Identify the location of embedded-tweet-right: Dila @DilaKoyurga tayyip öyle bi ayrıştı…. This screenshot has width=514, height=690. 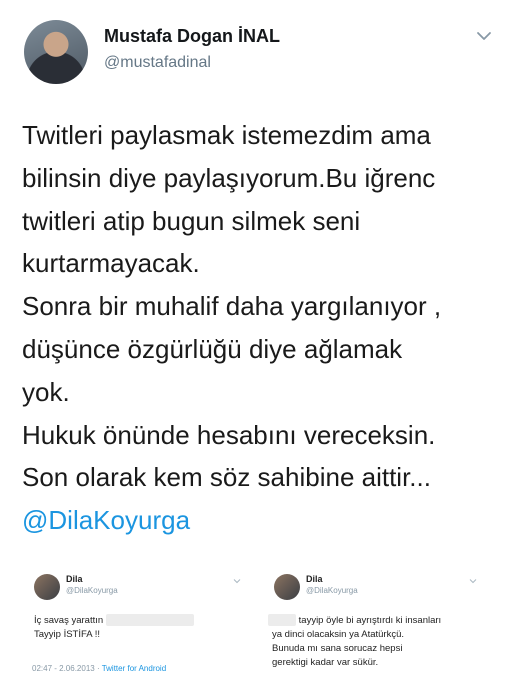
(378, 629).